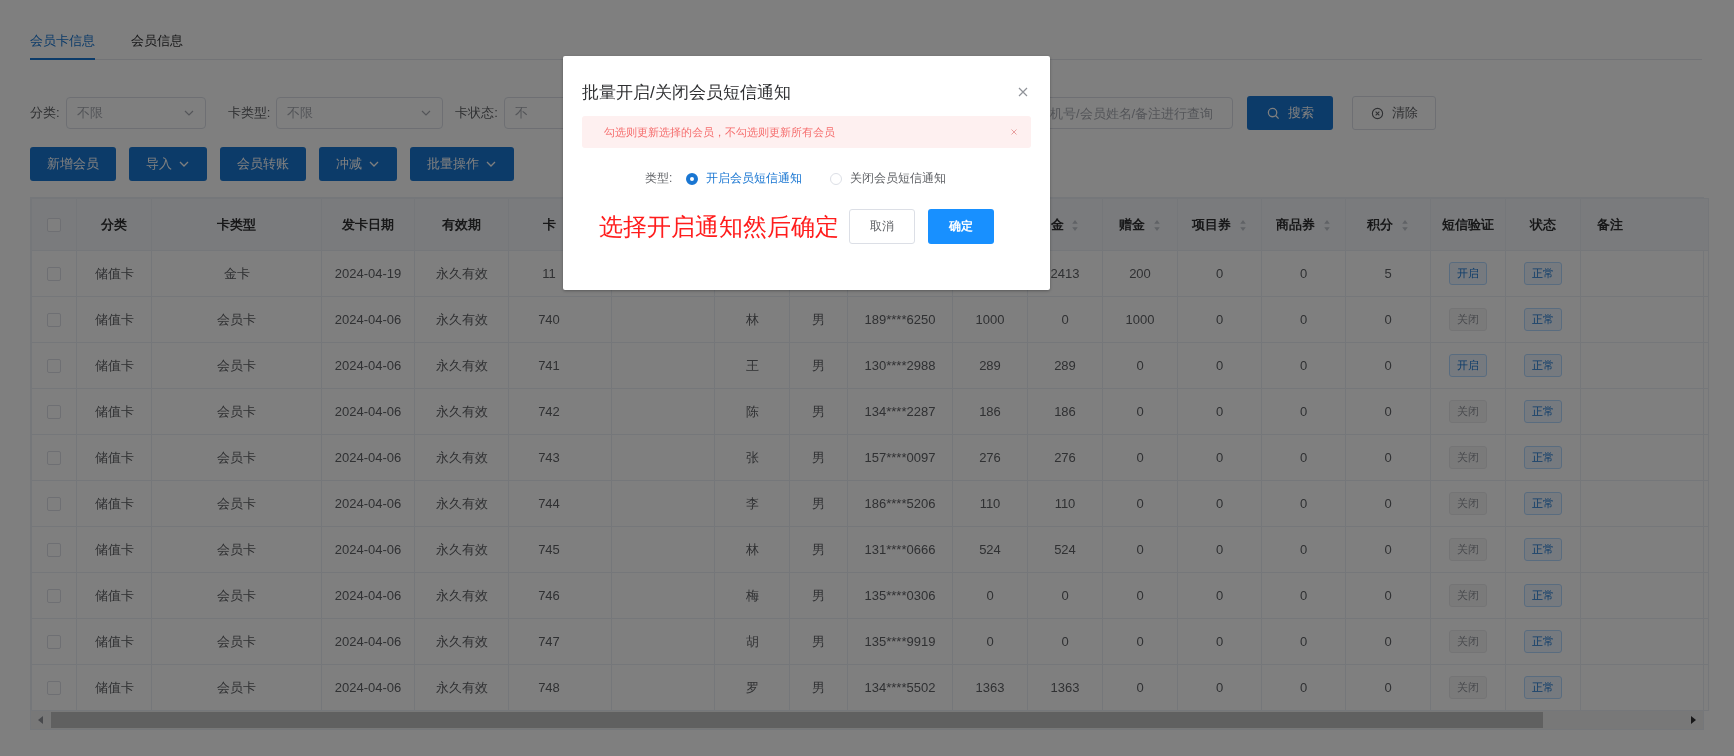  I want to click on cancel-button: 取消, so click(882, 226).